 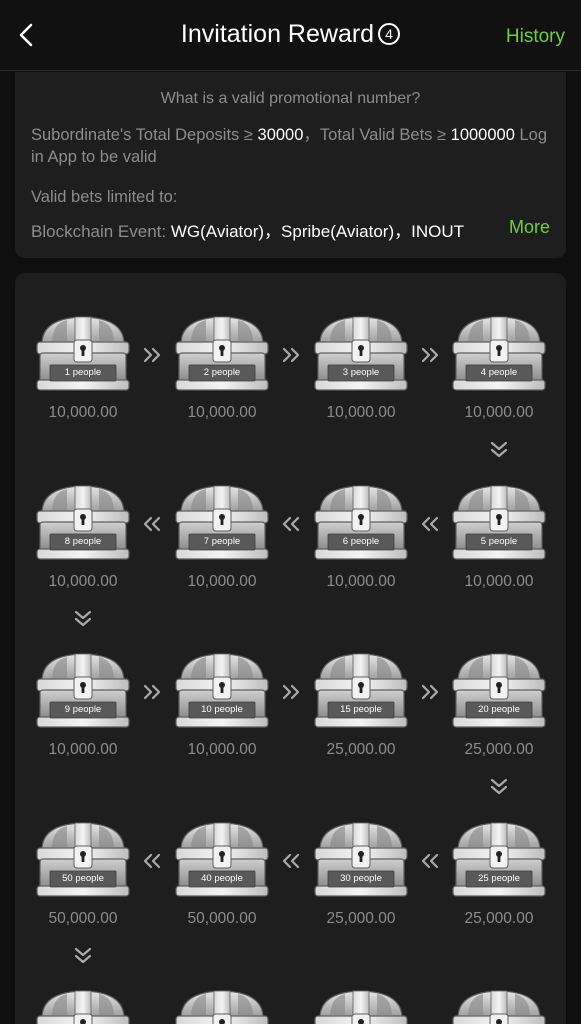 What do you see at coordinates (361, 709) in the screenshot?
I see `chest-people-label: 15 people` at bounding box center [361, 709].